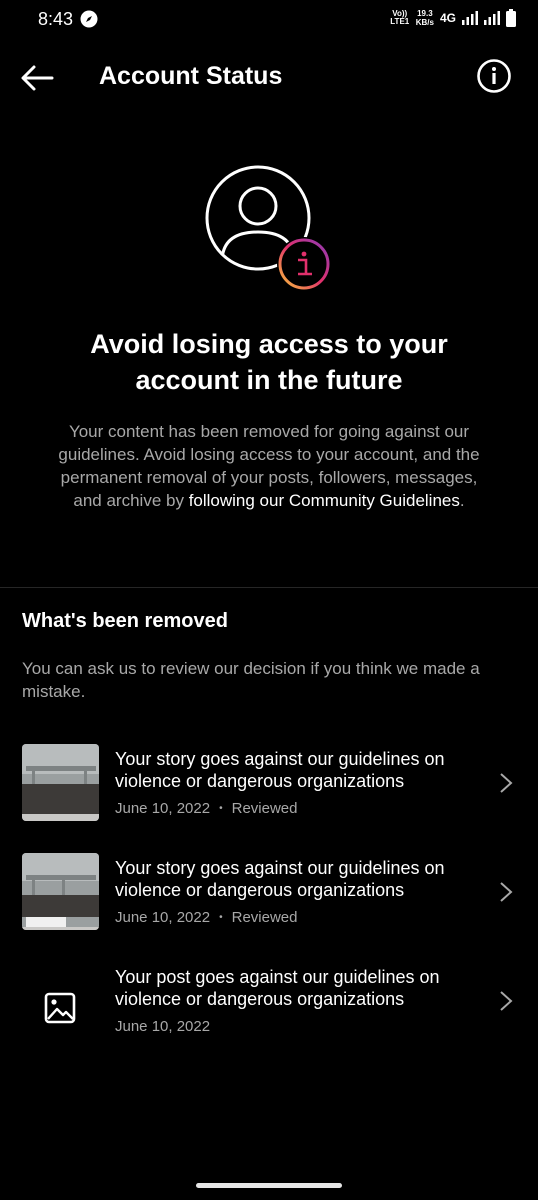 Image resolution: width=538 pixels, height=1200 pixels. What do you see at coordinates (447, 18) in the screenshot?
I see `network-type: 4G` at bounding box center [447, 18].